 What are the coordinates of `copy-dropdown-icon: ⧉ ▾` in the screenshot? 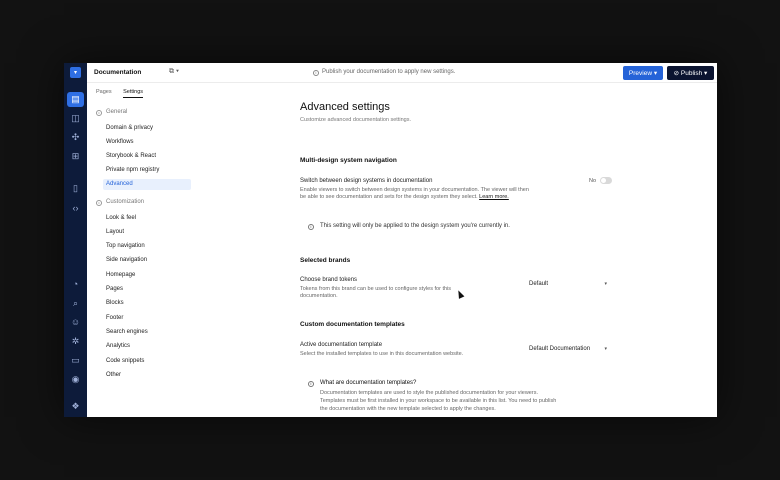 It's located at (174, 72).